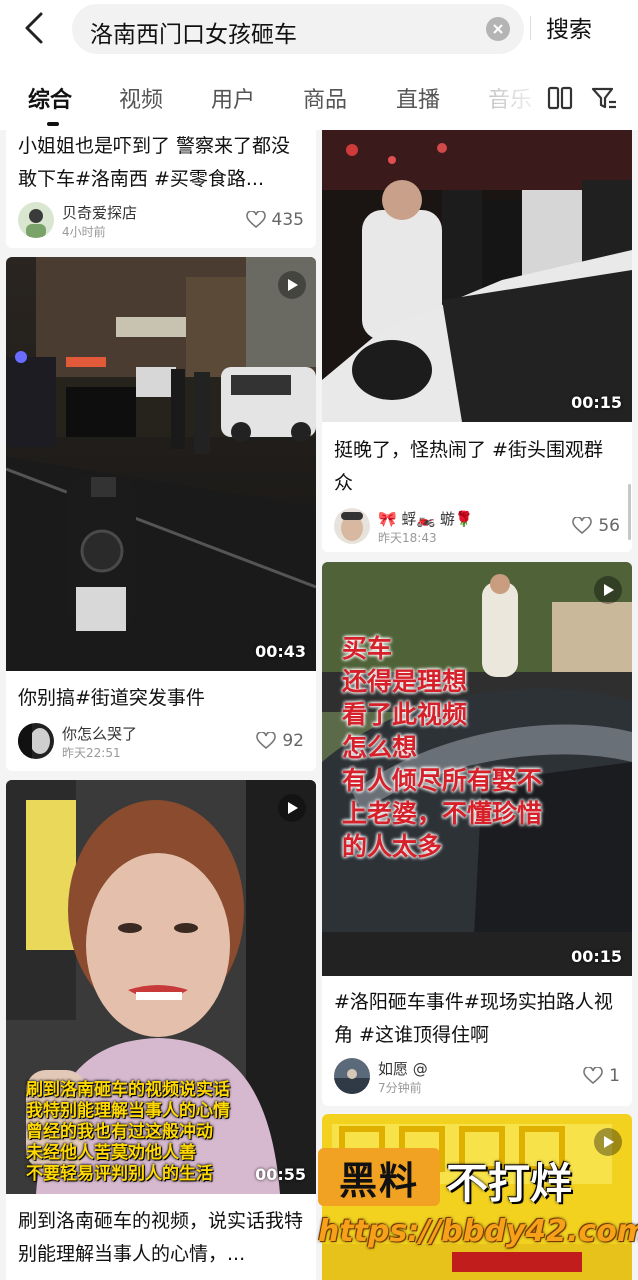  What do you see at coordinates (111, 1153) in the screenshot?
I see `caption-line: 未经他人苦莫劝他人善` at bounding box center [111, 1153].